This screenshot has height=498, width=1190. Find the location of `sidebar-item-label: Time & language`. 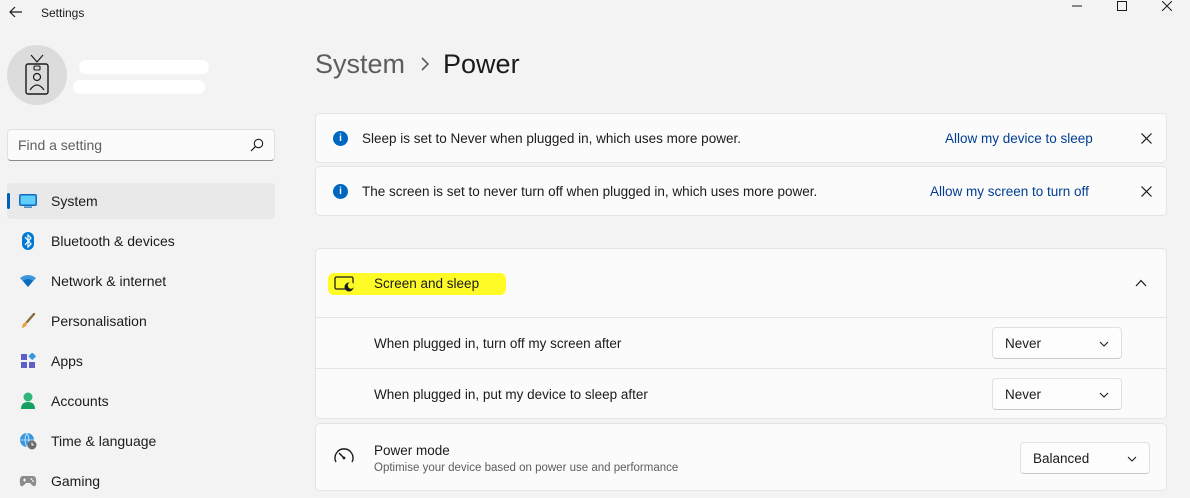

sidebar-item-label: Time & language is located at coordinates (104, 441).